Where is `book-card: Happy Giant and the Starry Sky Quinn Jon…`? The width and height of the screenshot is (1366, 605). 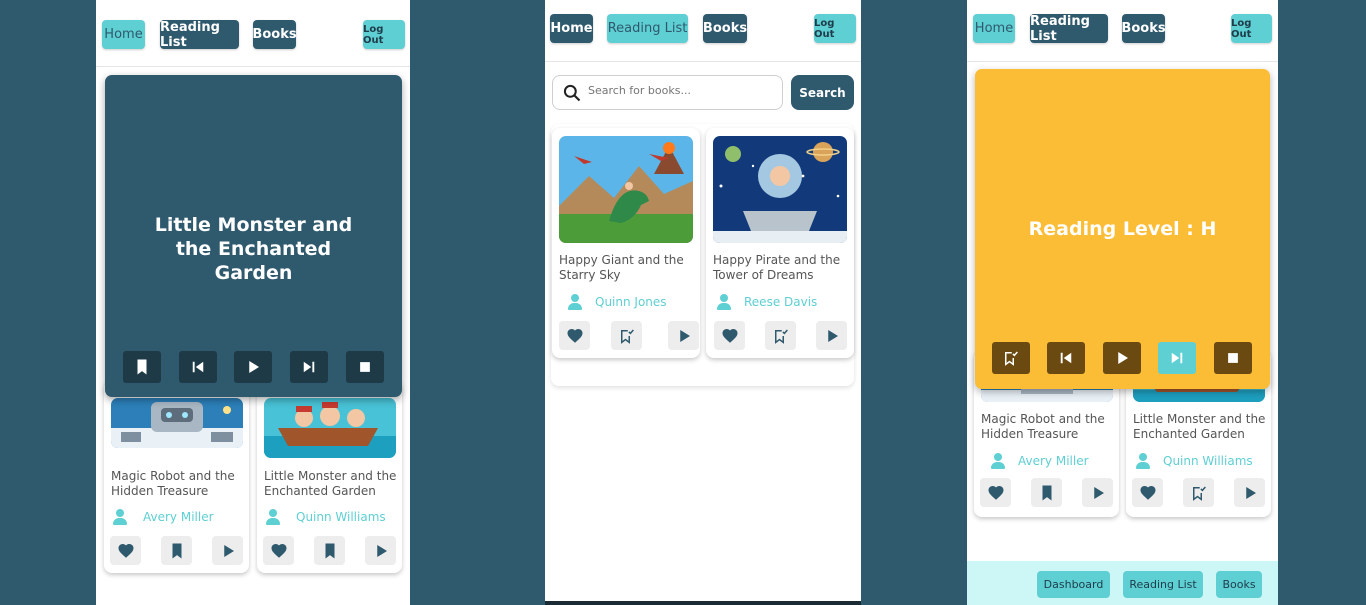
book-card: Happy Giant and the Starry Sky Quinn Jon… is located at coordinates (626, 243).